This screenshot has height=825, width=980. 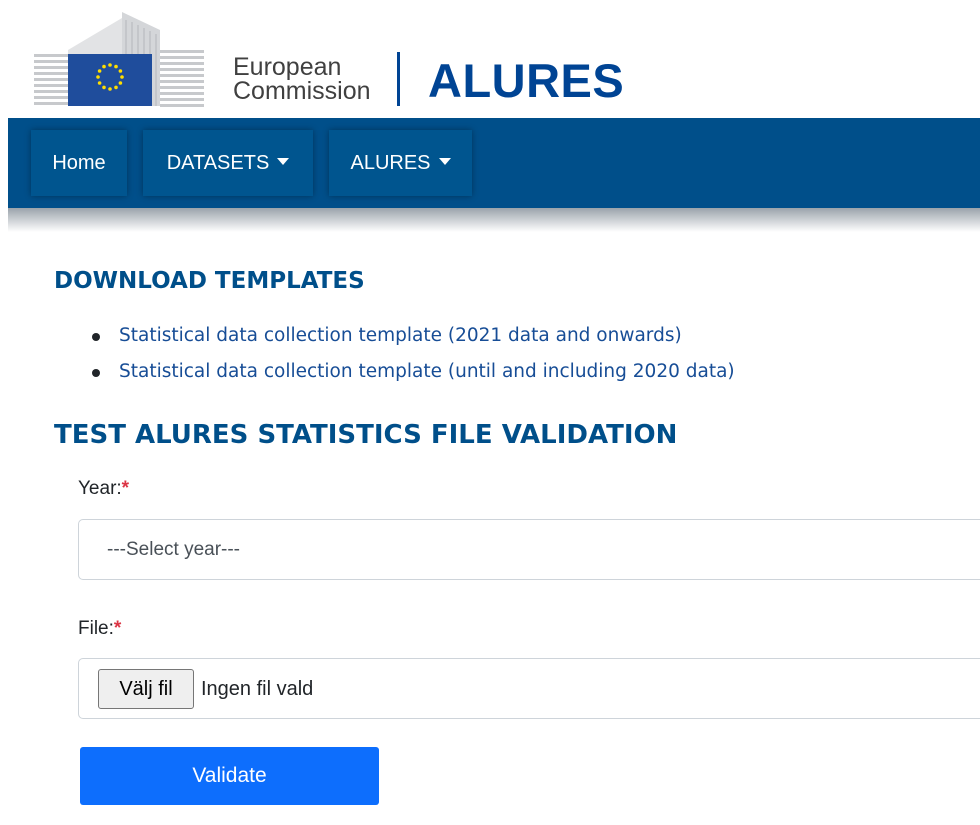 I want to click on file-input: Välj fil Ingen fil vald, so click(x=529, y=688).